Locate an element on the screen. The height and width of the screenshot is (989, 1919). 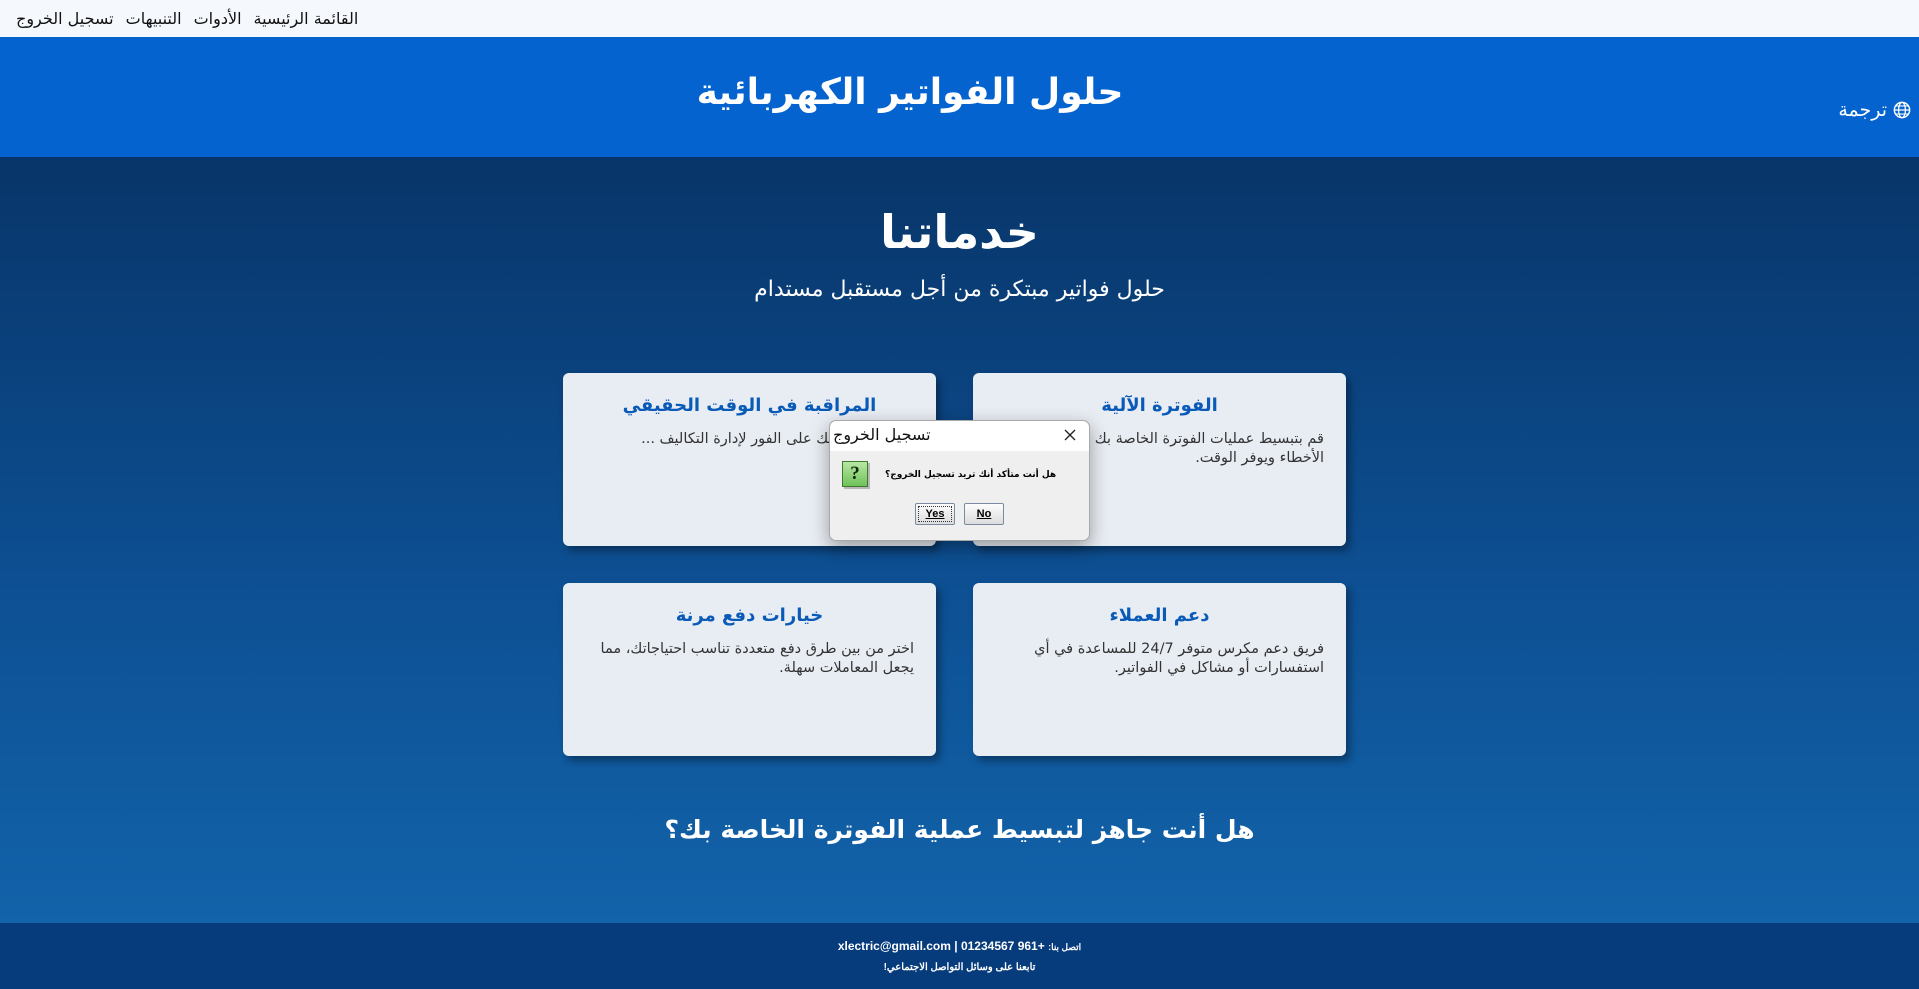
menu-item-logout: تسجيل الخروج is located at coordinates (65, 18).